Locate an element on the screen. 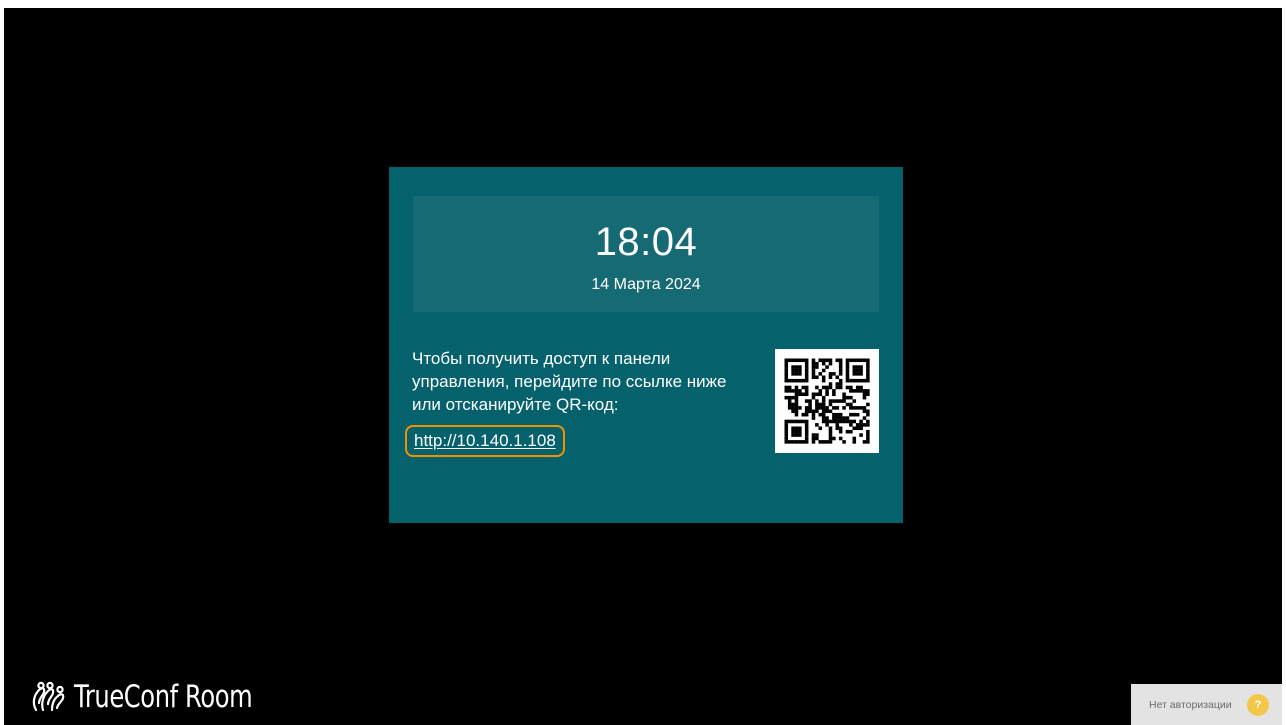  clock-time: 18:04 is located at coordinates (646, 242).